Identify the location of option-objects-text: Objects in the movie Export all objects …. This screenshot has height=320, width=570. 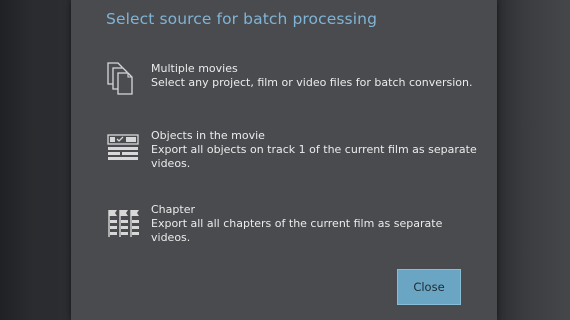
(316, 149).